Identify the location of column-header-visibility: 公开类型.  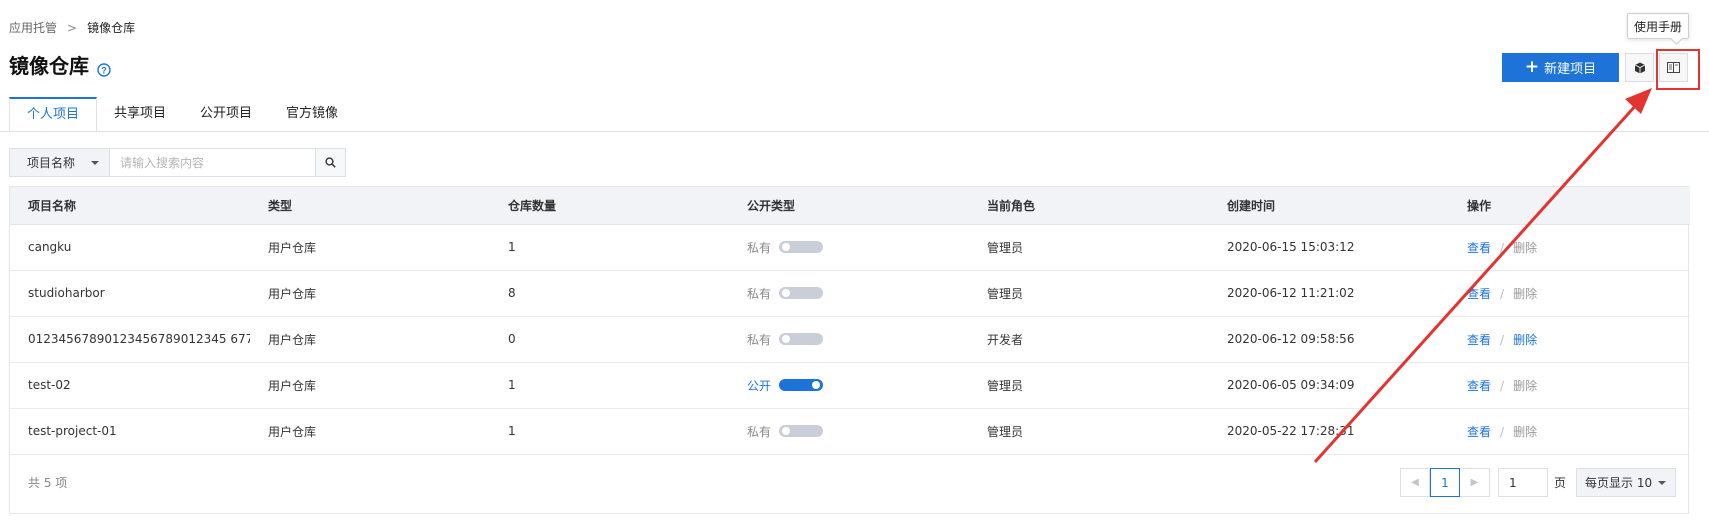
(849, 206).